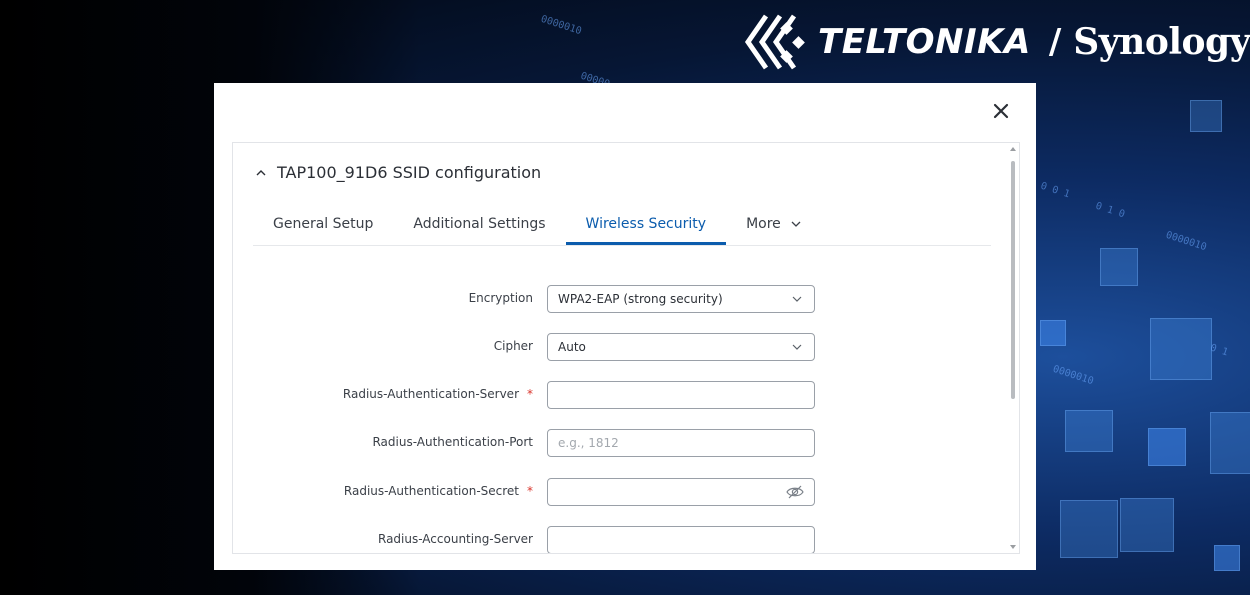 The image size is (1250, 595). I want to click on radius-auth-server-row: Radius-Authentication-Server *, so click(618, 395).